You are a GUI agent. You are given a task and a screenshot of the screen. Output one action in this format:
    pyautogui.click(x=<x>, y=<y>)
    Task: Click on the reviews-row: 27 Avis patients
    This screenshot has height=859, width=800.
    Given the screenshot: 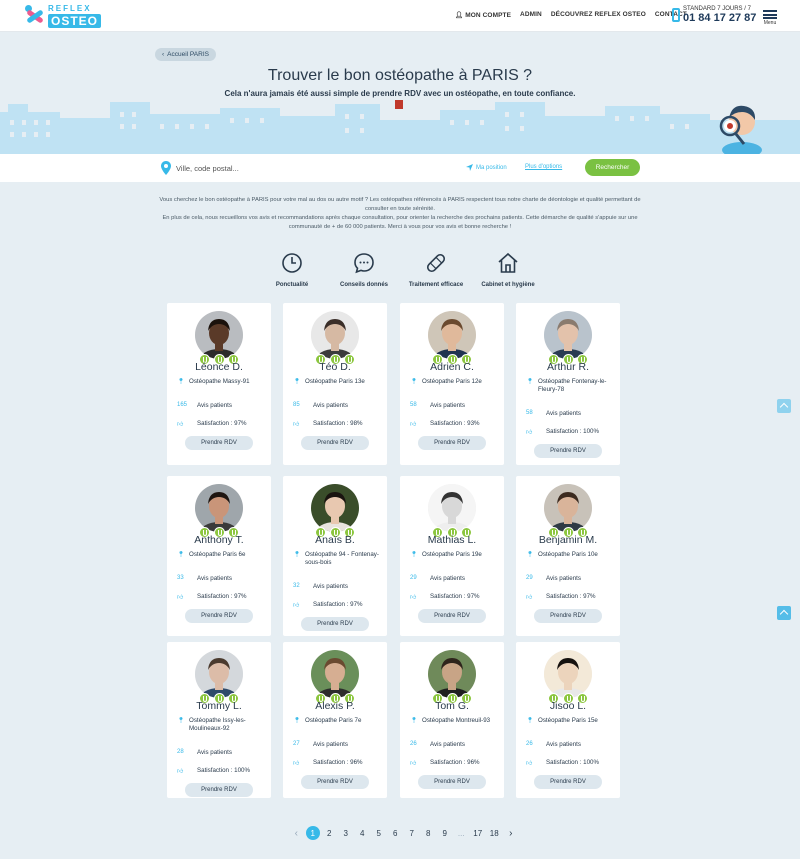 What is the action you would take?
    pyautogui.click(x=340, y=745)
    